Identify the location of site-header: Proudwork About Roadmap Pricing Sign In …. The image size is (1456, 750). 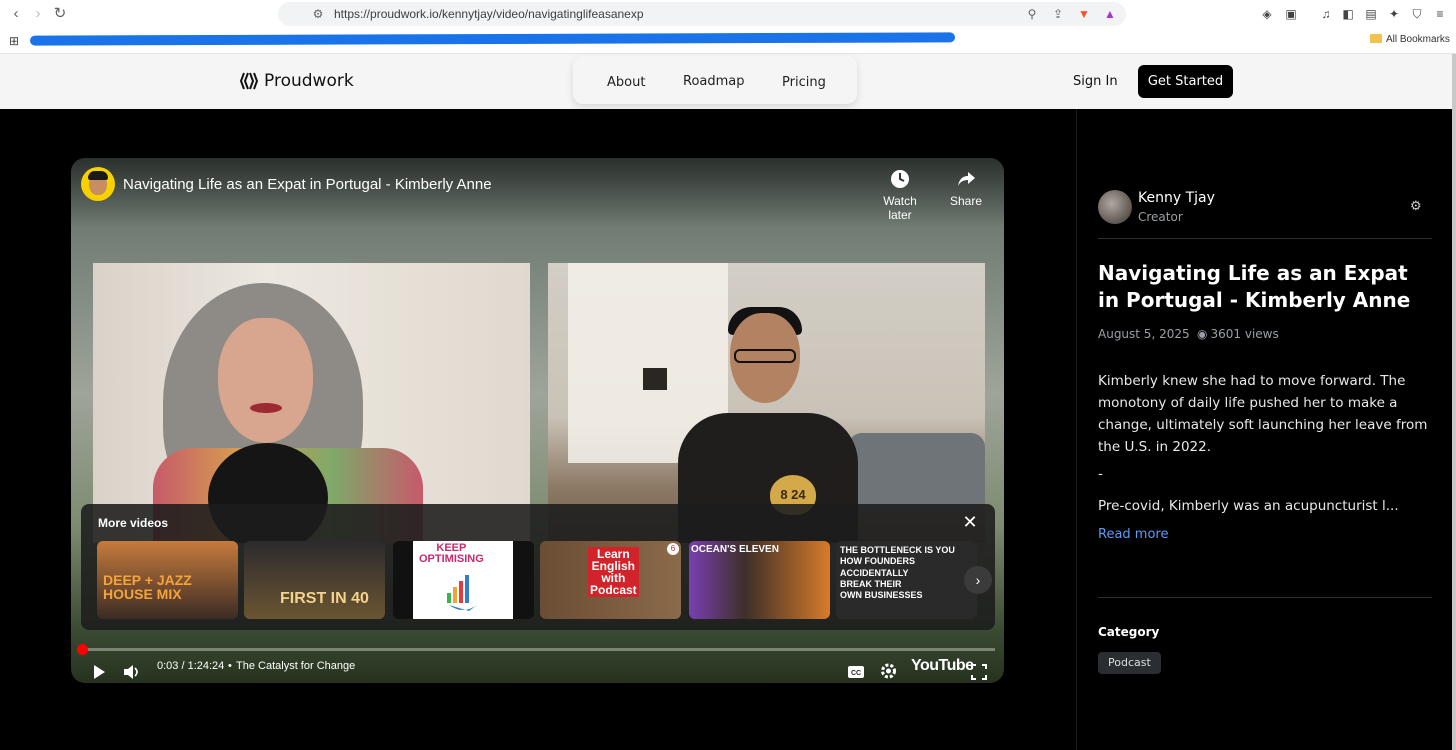
(726, 81).